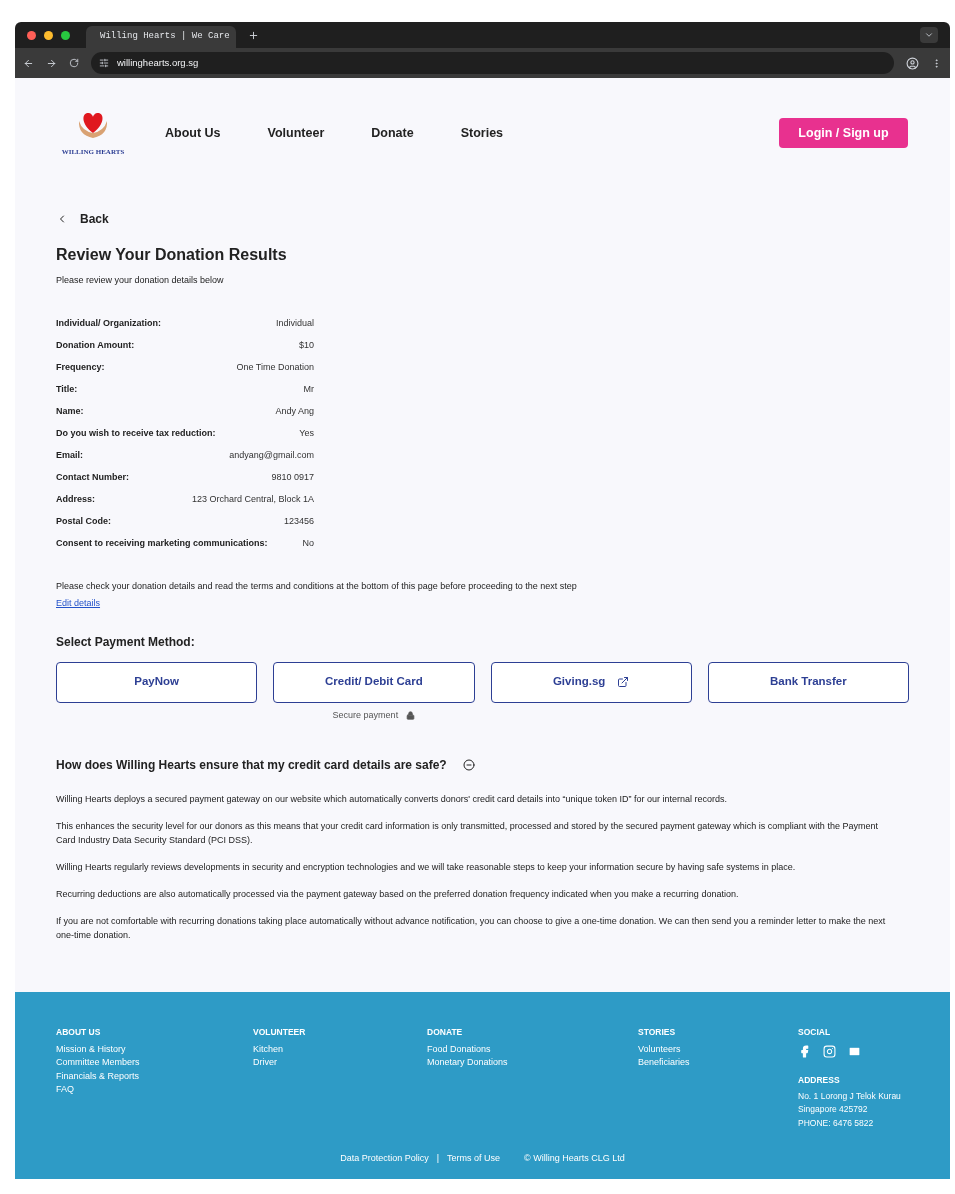  What do you see at coordinates (157, 682) in the screenshot?
I see `payment-method-button: PayNow` at bounding box center [157, 682].